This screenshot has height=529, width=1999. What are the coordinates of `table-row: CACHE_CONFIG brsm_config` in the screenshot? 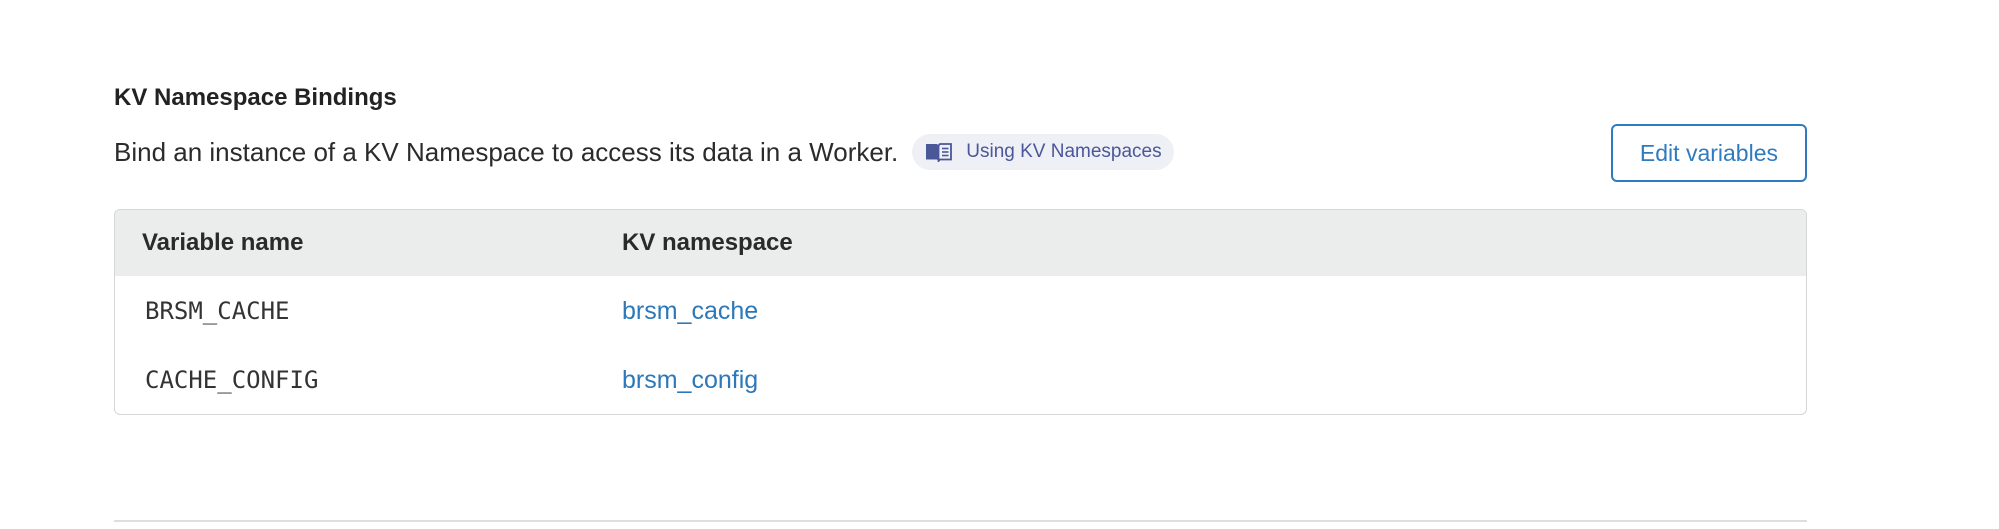 It's located at (960, 380).